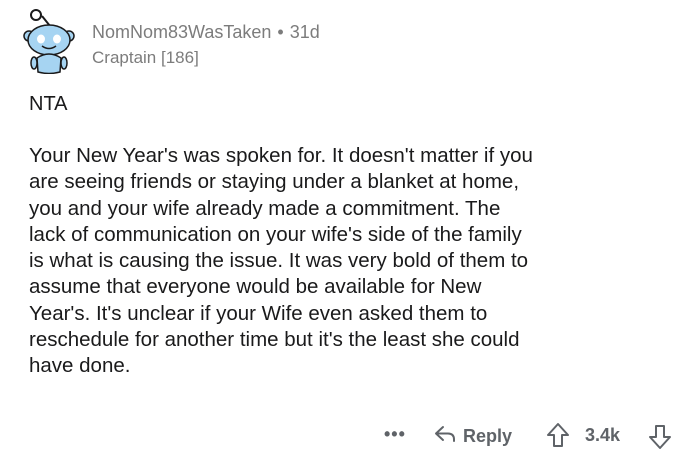 This screenshot has height=468, width=700. Describe the element at coordinates (49, 41) in the screenshot. I see `snoo-avatar-icon` at that location.